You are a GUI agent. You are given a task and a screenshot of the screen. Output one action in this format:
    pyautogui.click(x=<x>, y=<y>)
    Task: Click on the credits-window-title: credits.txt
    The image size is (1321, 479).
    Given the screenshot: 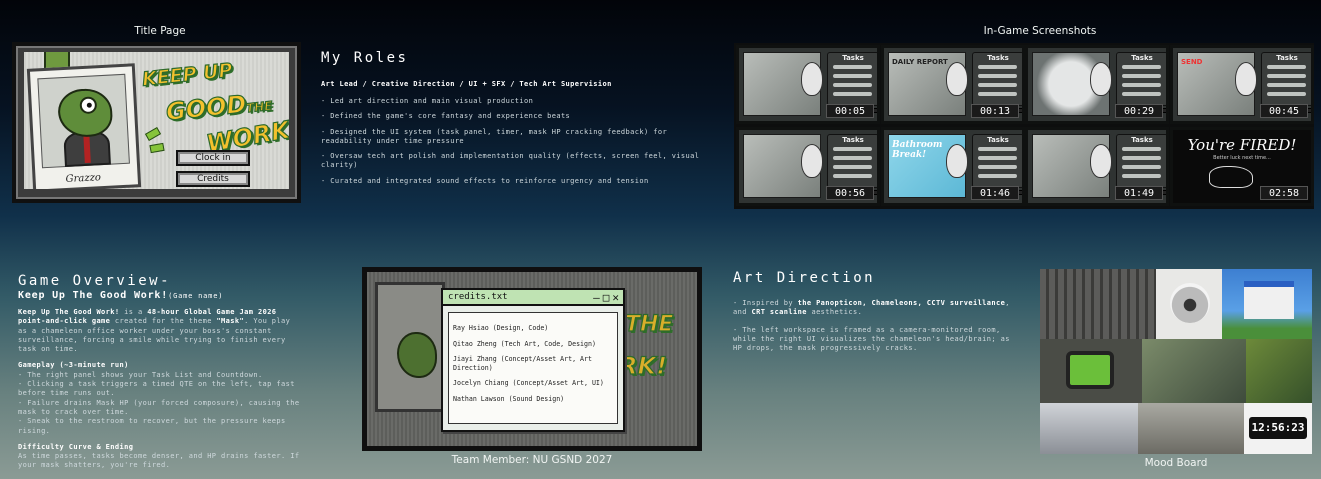 What is the action you would take?
    pyautogui.click(x=478, y=297)
    